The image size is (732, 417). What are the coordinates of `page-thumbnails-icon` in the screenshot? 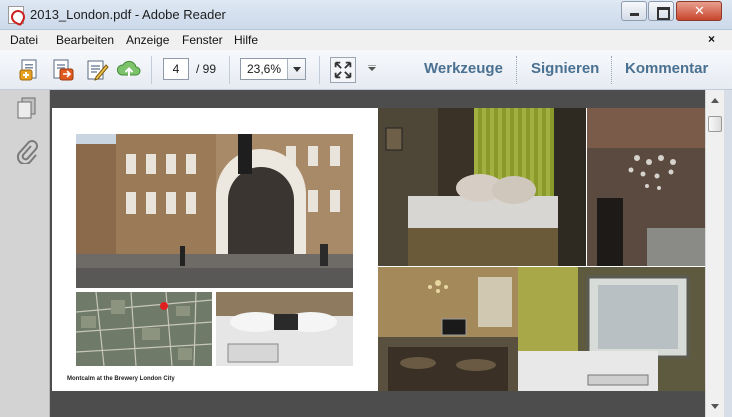 It's located at (27, 108).